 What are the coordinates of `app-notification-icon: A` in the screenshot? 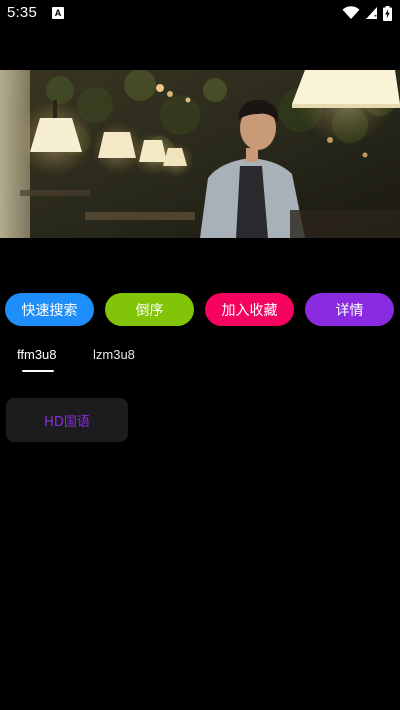 It's located at (58, 13).